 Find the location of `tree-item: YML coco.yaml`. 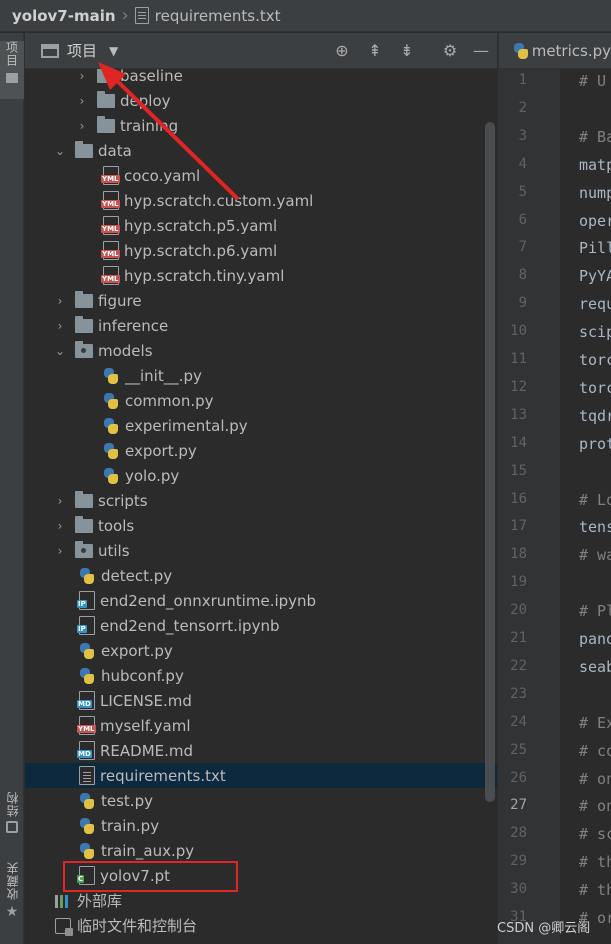

tree-item: YML coco.yaml is located at coordinates (261, 175).